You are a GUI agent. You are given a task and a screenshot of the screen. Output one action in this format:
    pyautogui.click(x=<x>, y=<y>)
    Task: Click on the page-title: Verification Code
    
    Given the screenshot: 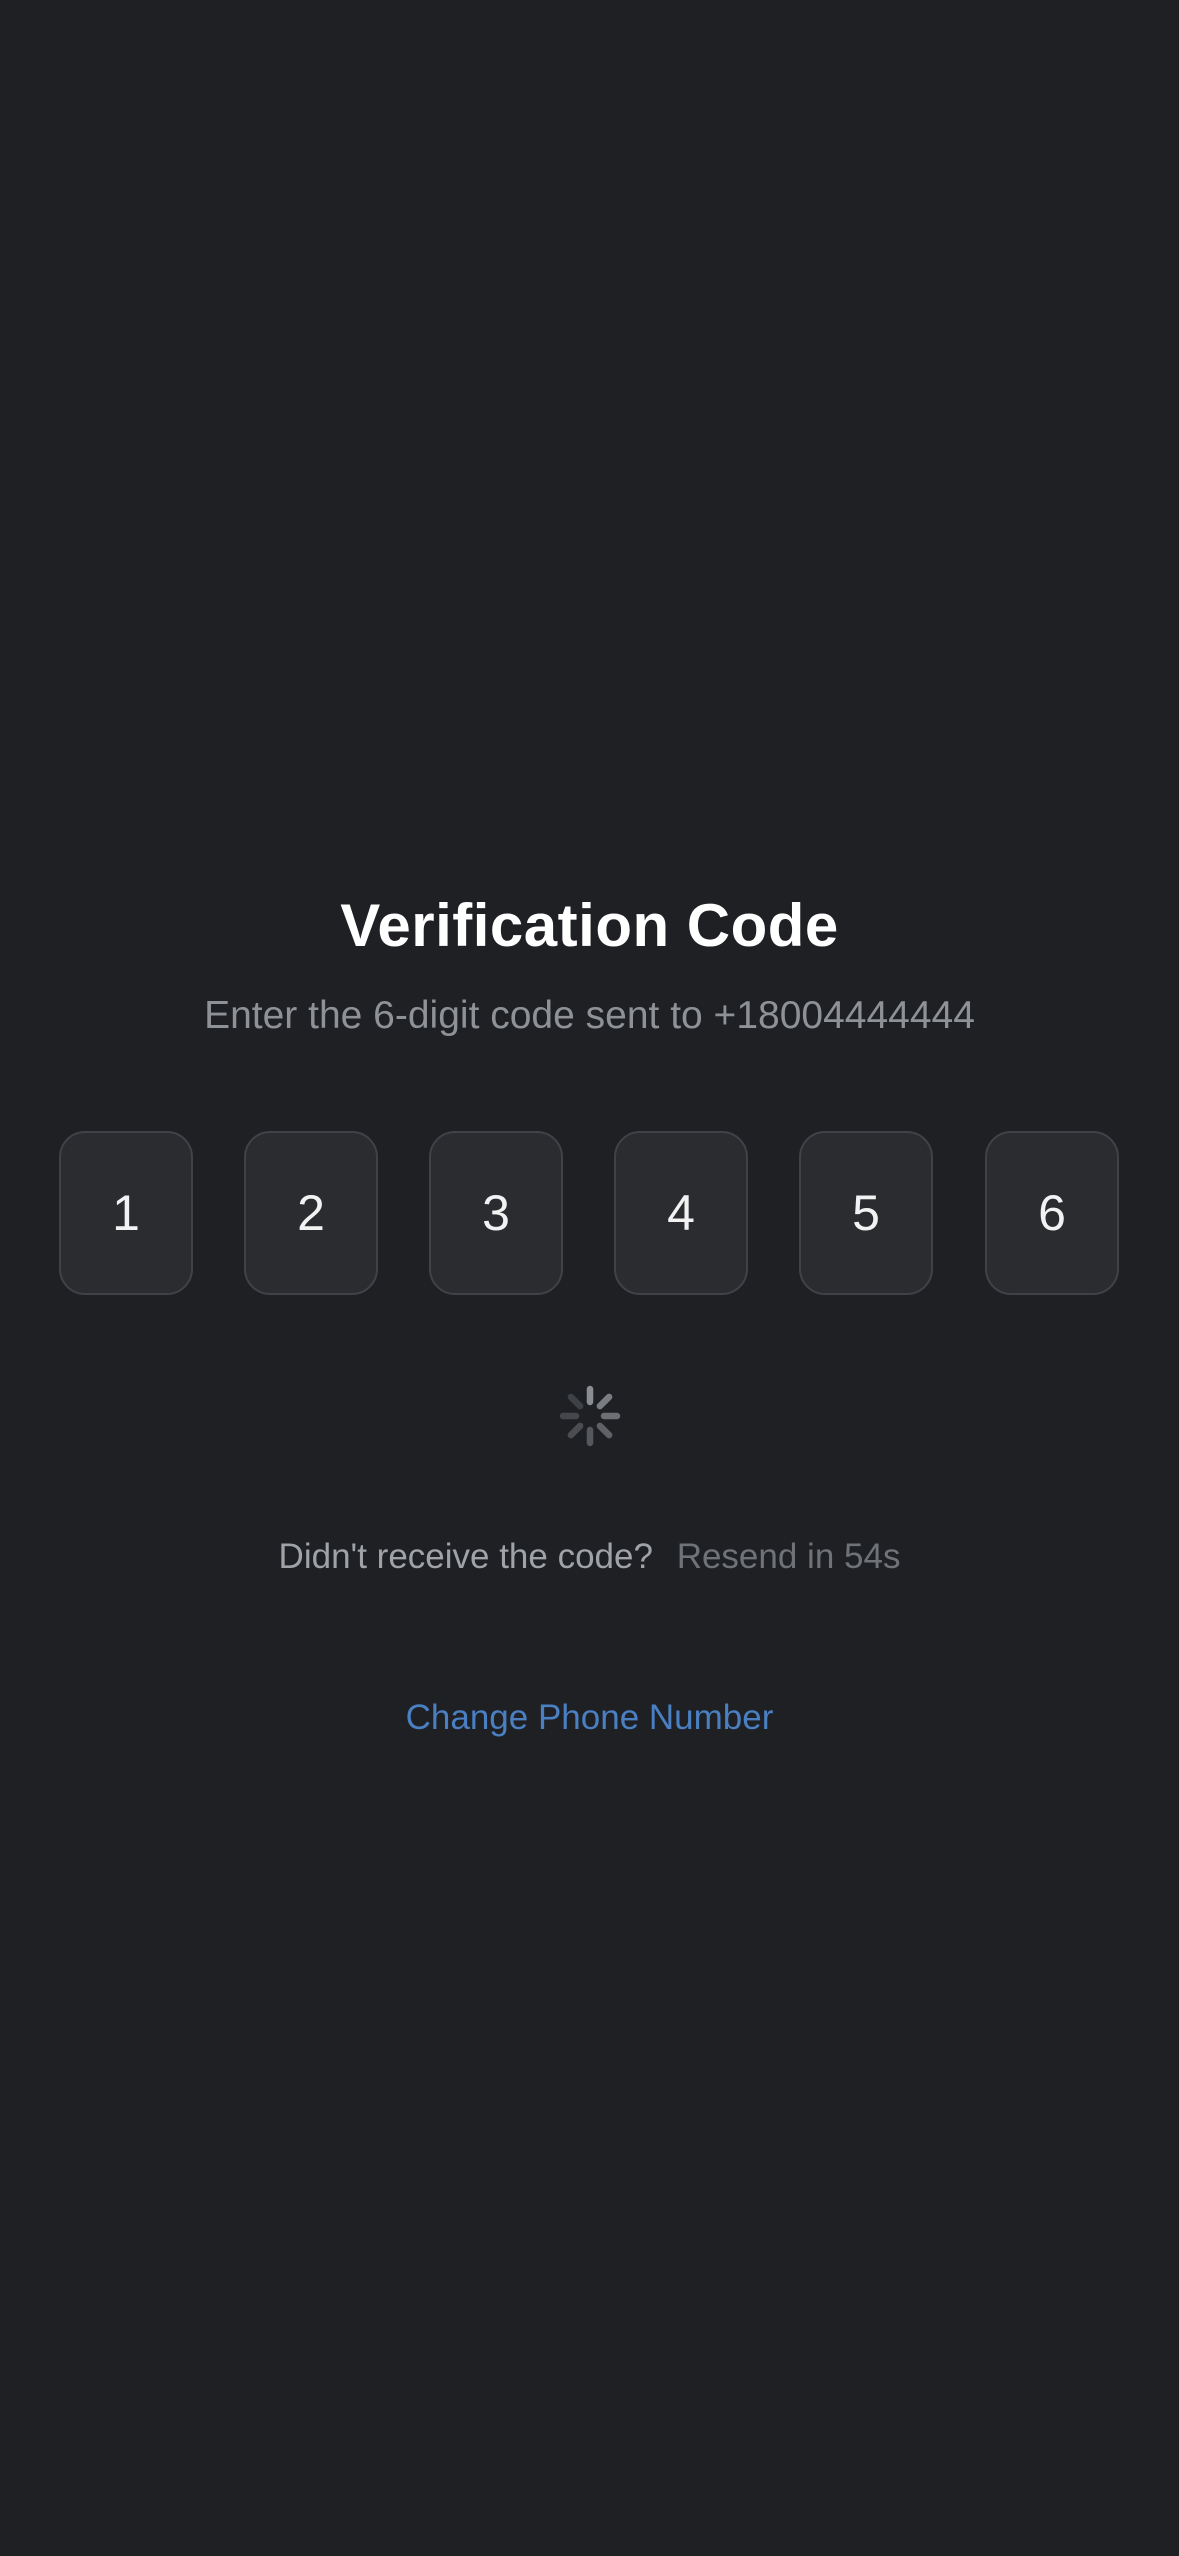 What is the action you would take?
    pyautogui.click(x=589, y=925)
    